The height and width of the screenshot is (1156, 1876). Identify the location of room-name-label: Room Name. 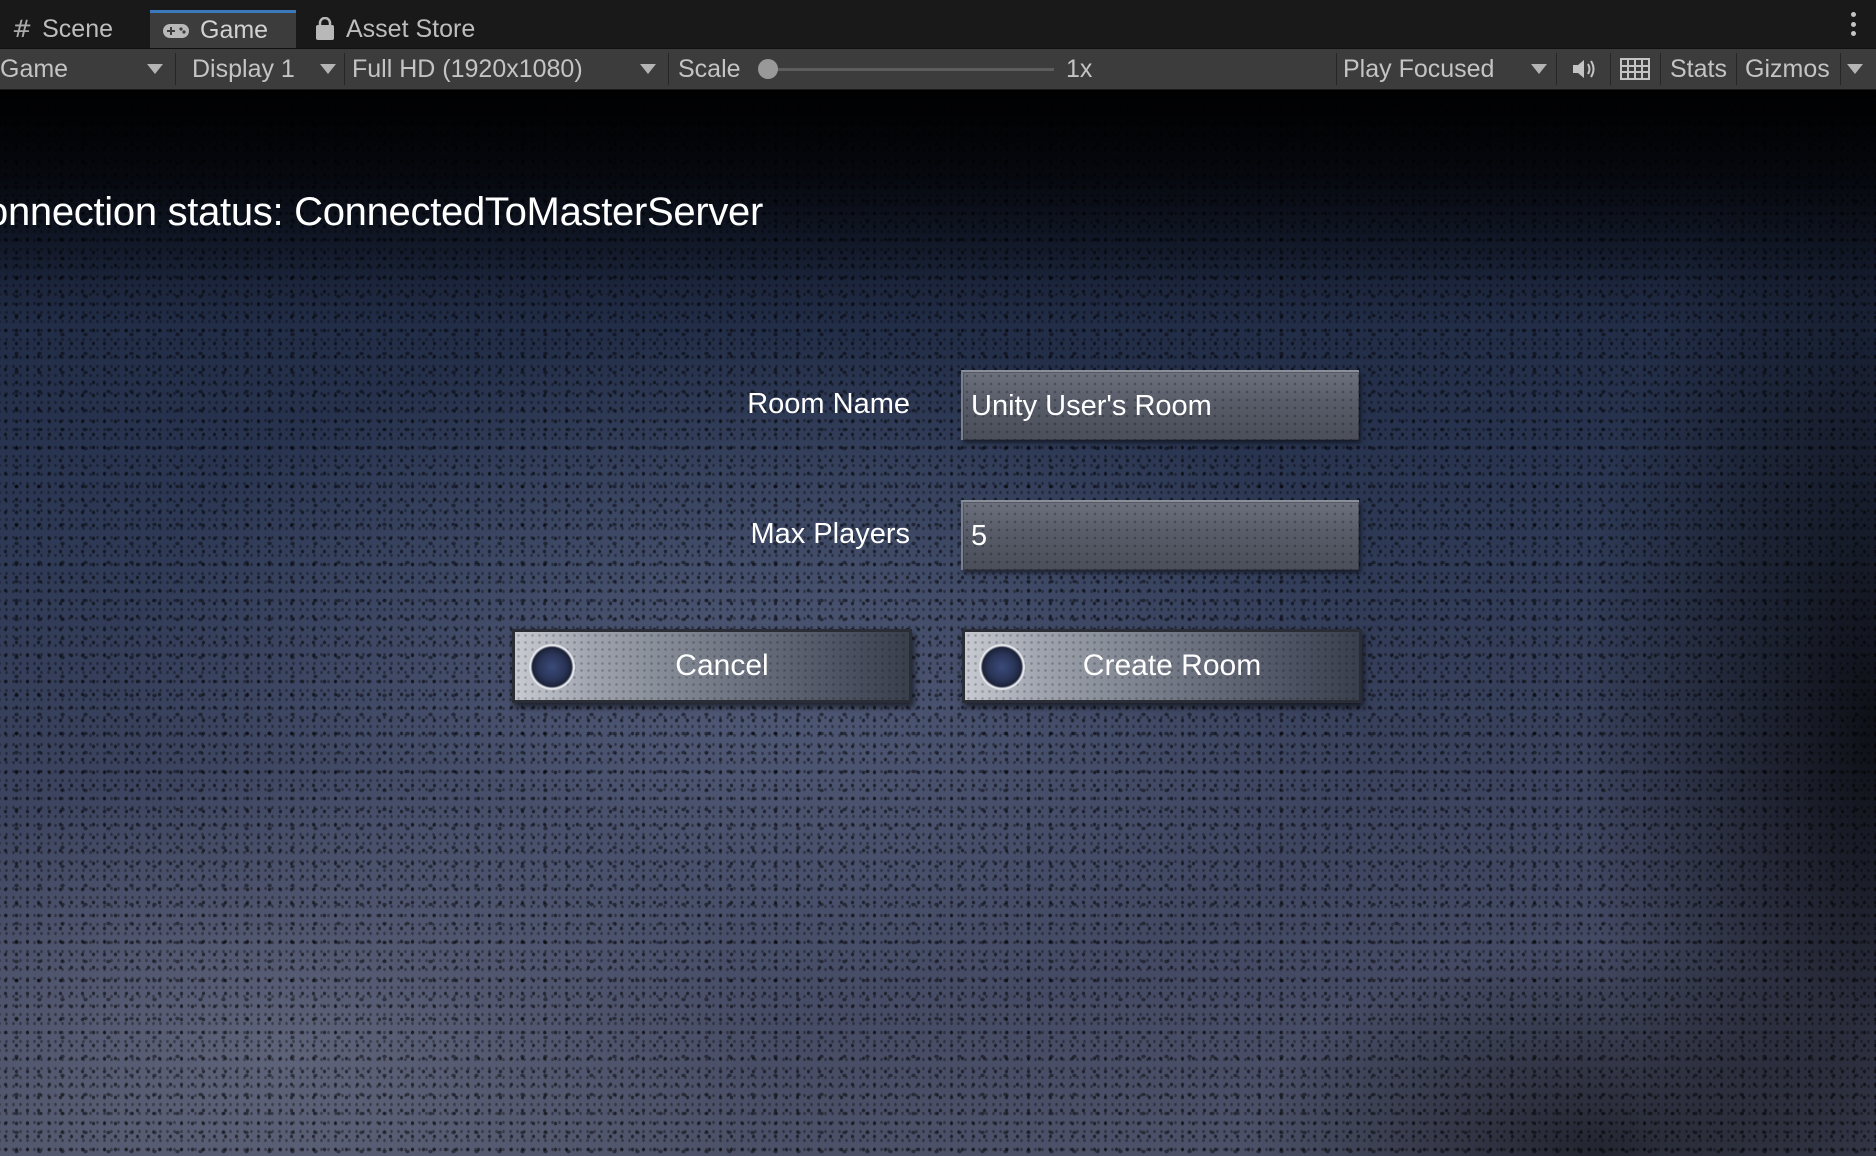
(828, 404).